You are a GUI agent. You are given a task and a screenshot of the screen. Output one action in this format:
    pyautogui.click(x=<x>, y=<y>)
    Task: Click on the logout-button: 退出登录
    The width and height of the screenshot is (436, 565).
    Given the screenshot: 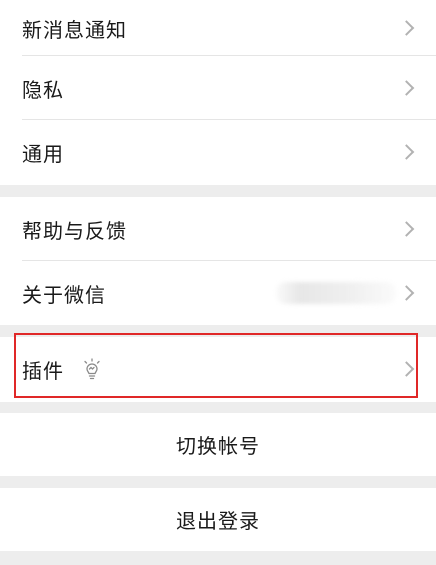 What is the action you would take?
    pyautogui.click(x=218, y=519)
    